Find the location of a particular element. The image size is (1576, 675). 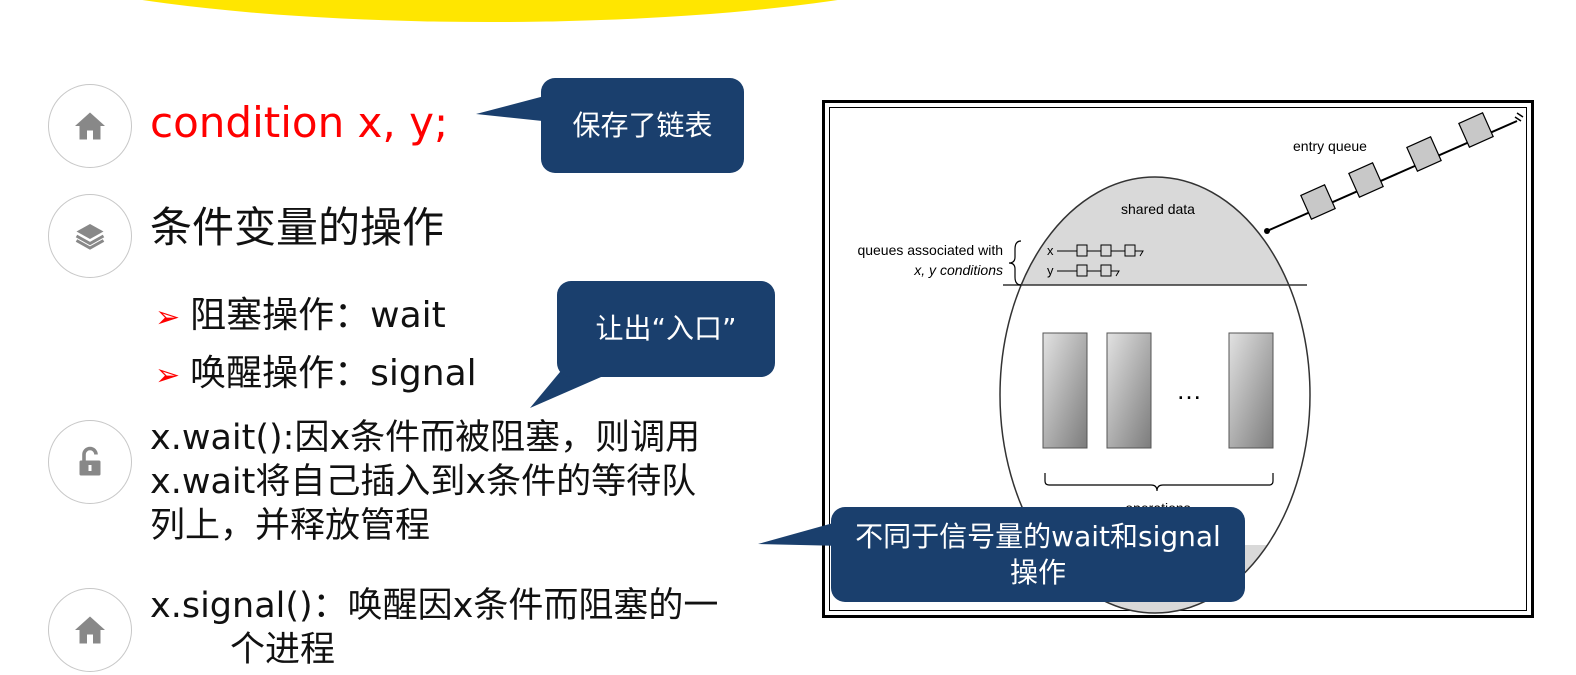

y-queue-label: y is located at coordinates (1050, 270).